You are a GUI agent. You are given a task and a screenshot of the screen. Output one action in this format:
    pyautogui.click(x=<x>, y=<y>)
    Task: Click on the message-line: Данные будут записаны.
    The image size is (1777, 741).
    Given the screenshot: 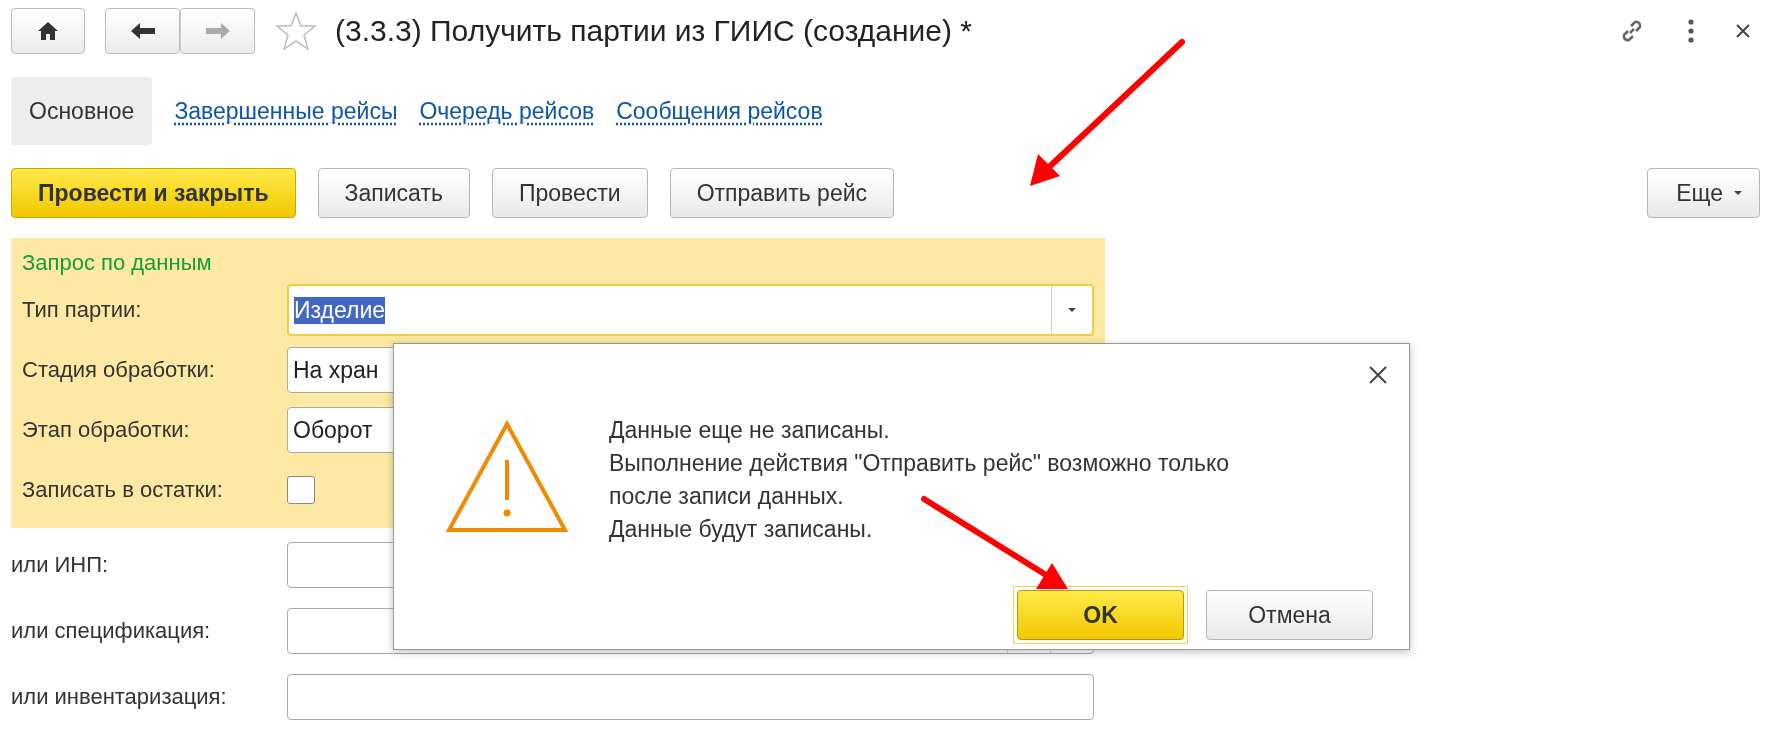 What is the action you would take?
    pyautogui.click(x=741, y=529)
    